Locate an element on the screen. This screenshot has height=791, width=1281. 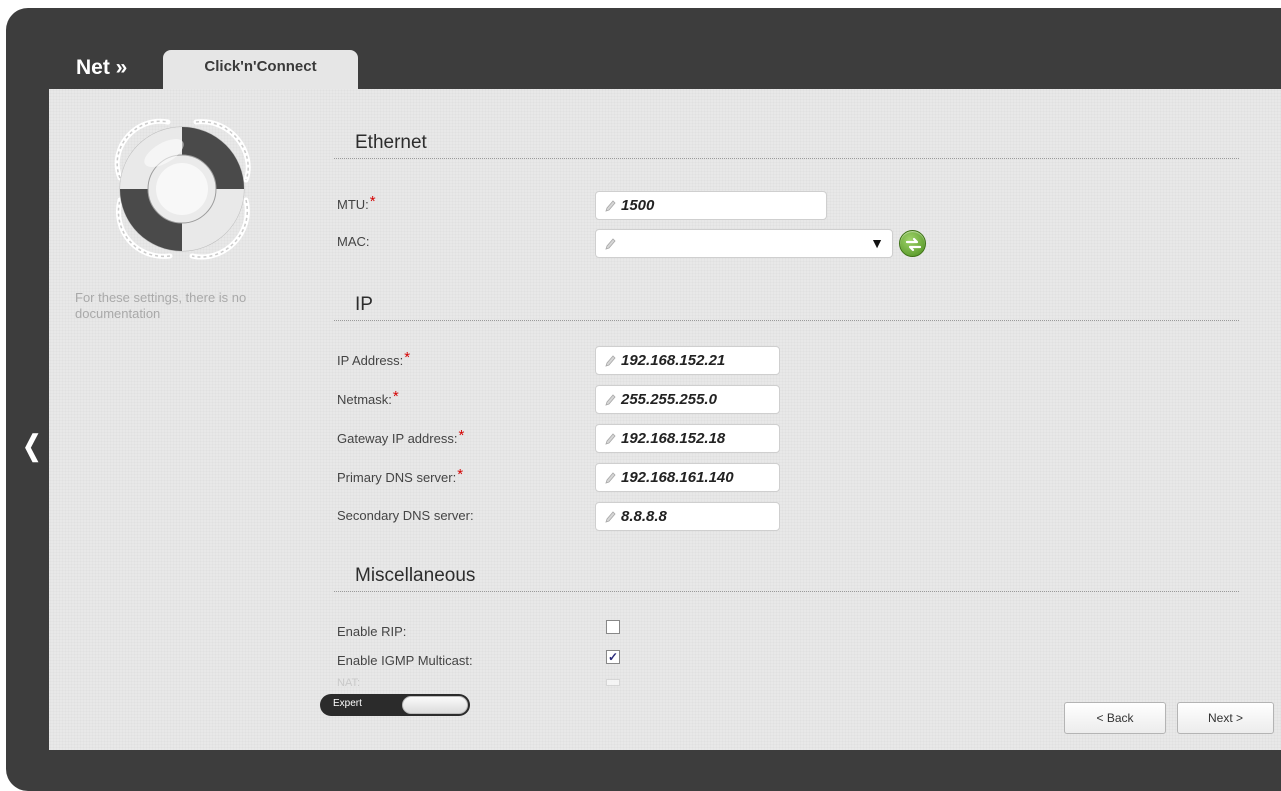
primary-dns-input: 192.168.161.140 is located at coordinates (687, 477).